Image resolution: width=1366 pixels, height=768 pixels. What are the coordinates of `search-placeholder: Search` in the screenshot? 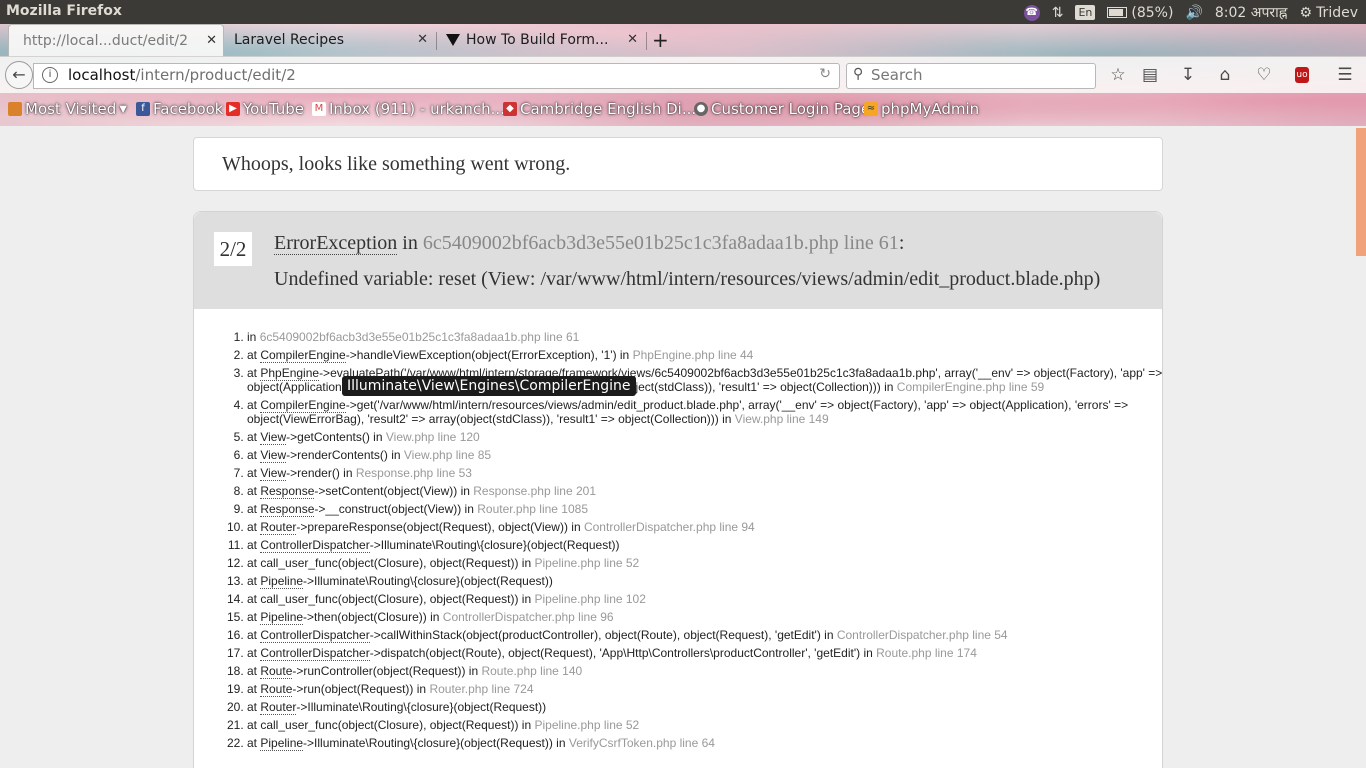 It's located at (897, 75).